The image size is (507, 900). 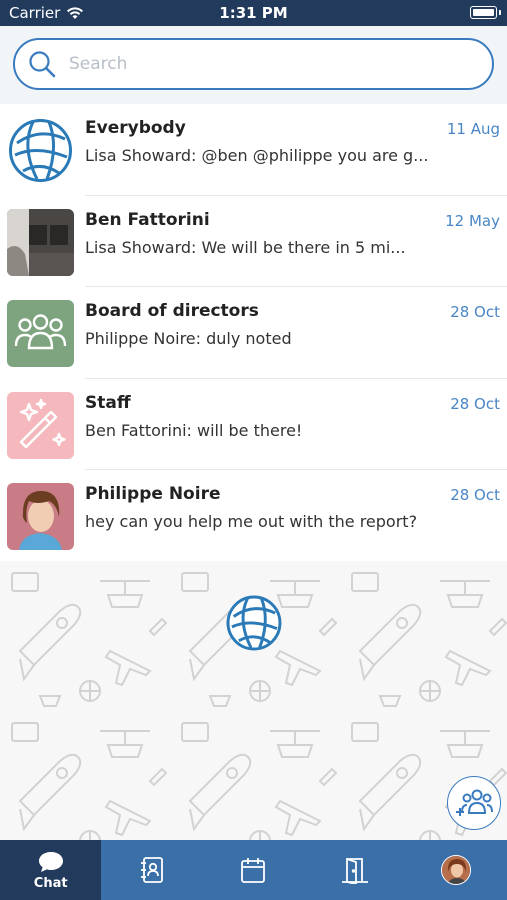 I want to click on calendar-icon, so click(x=253, y=870).